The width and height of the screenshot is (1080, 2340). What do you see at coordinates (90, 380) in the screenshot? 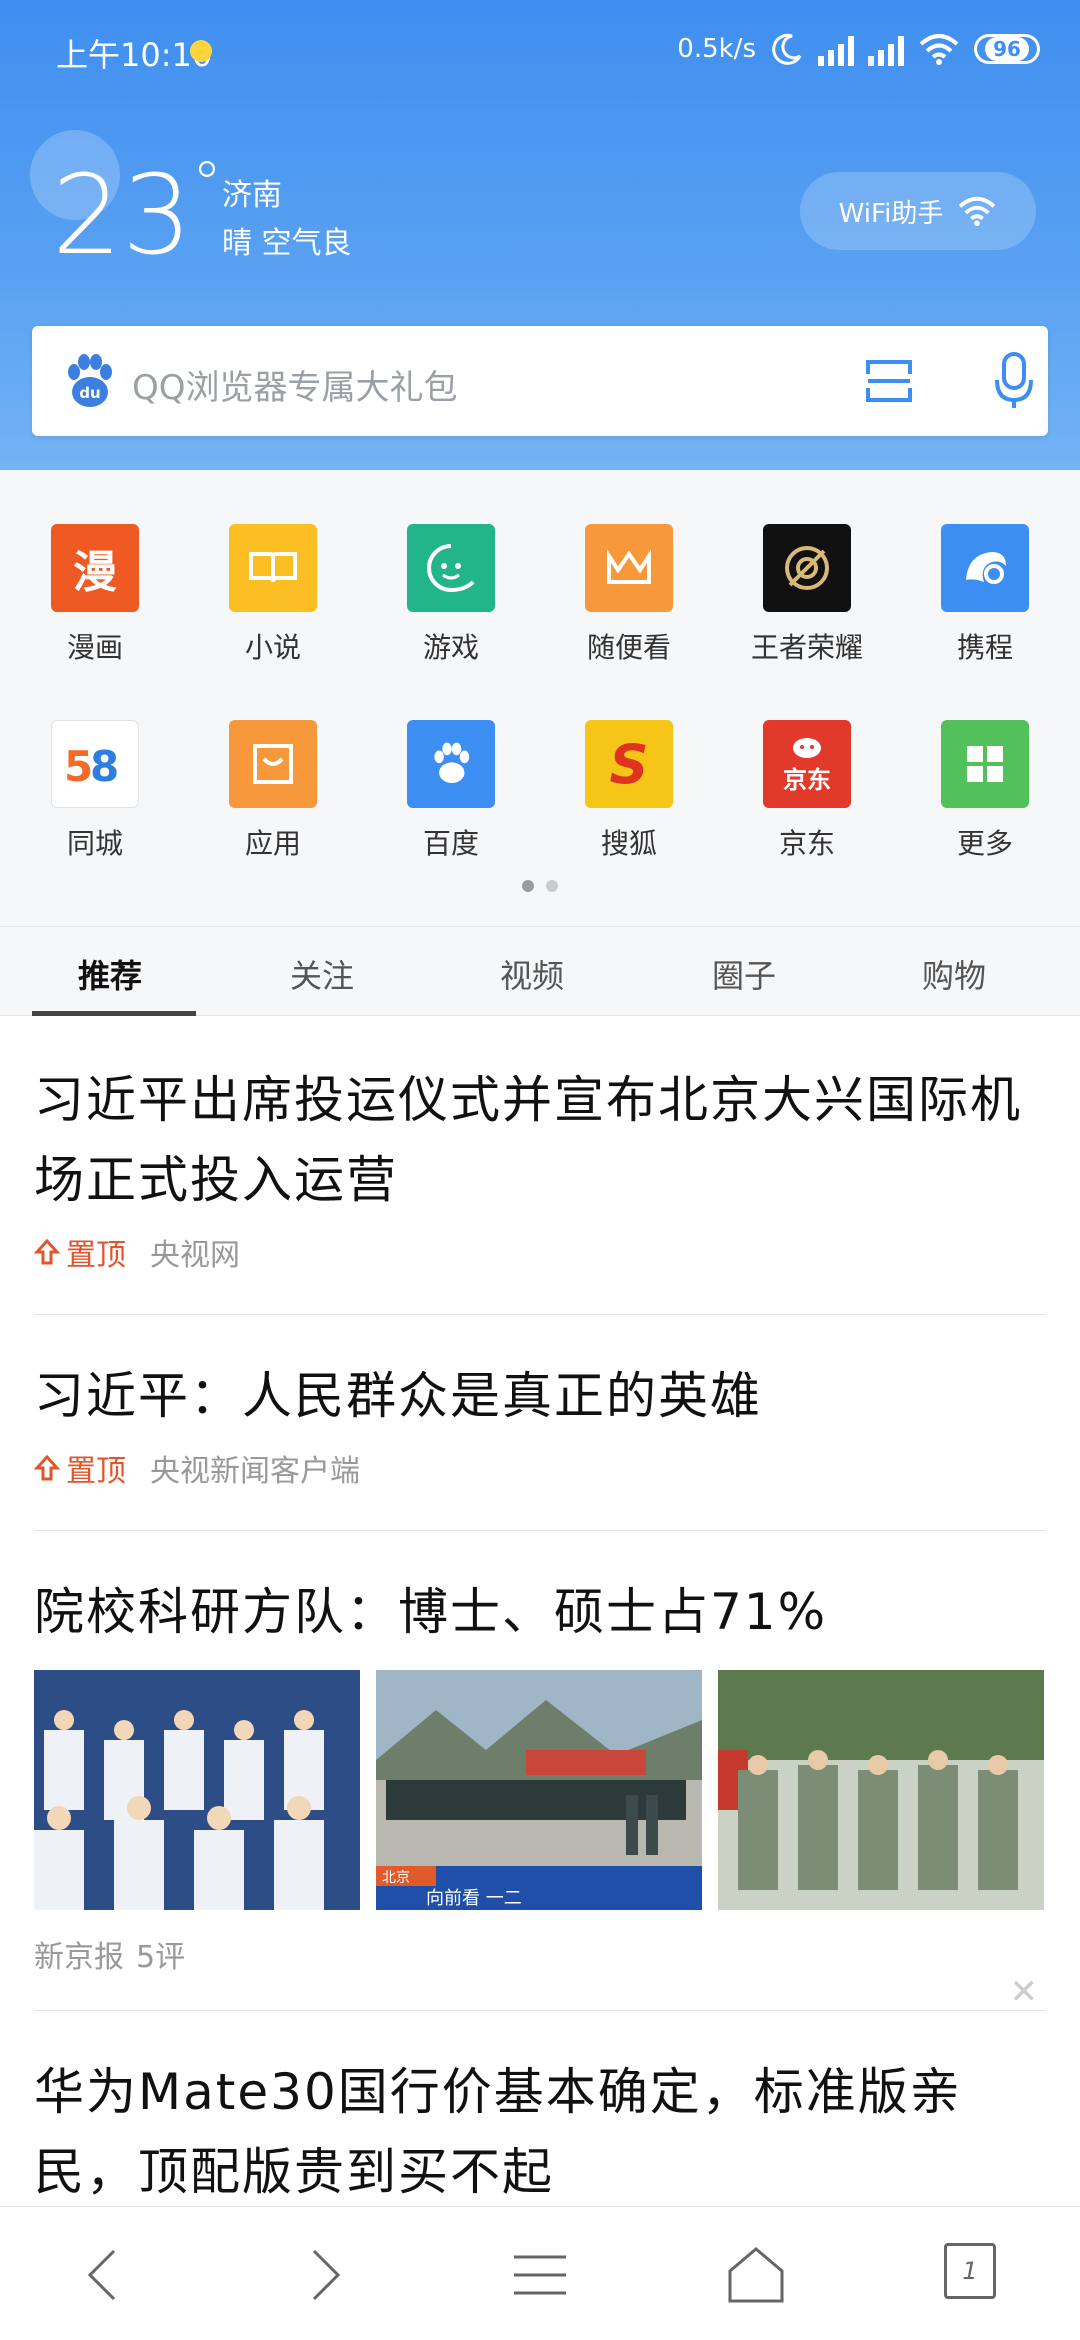
I see `baidu-paw-icon: du` at bounding box center [90, 380].